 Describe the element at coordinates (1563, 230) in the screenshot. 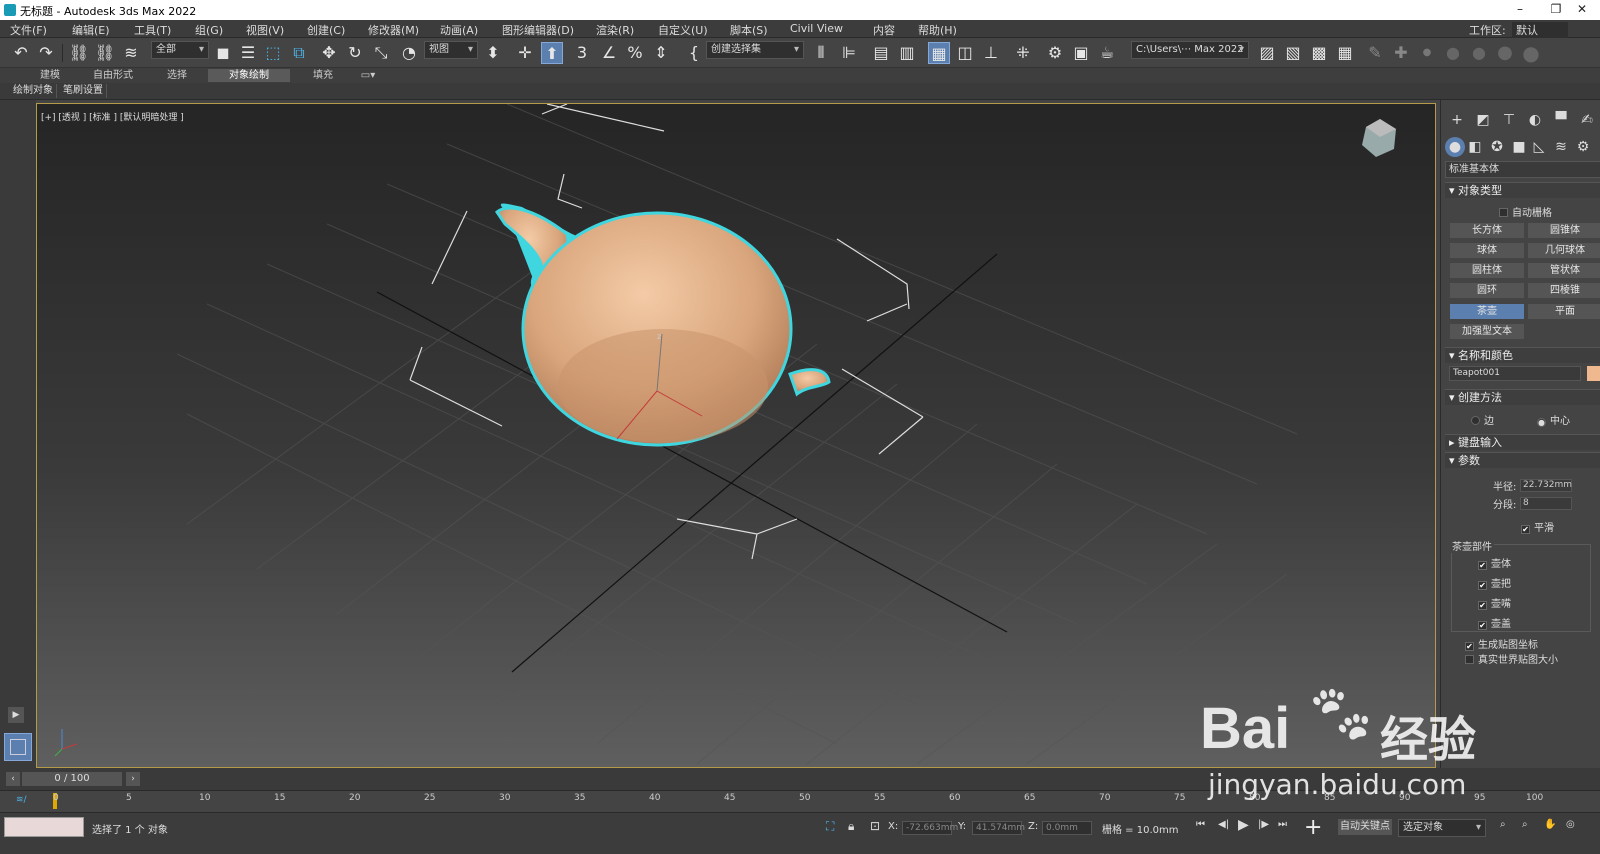

I see `cone-button: 圆锥体` at that location.